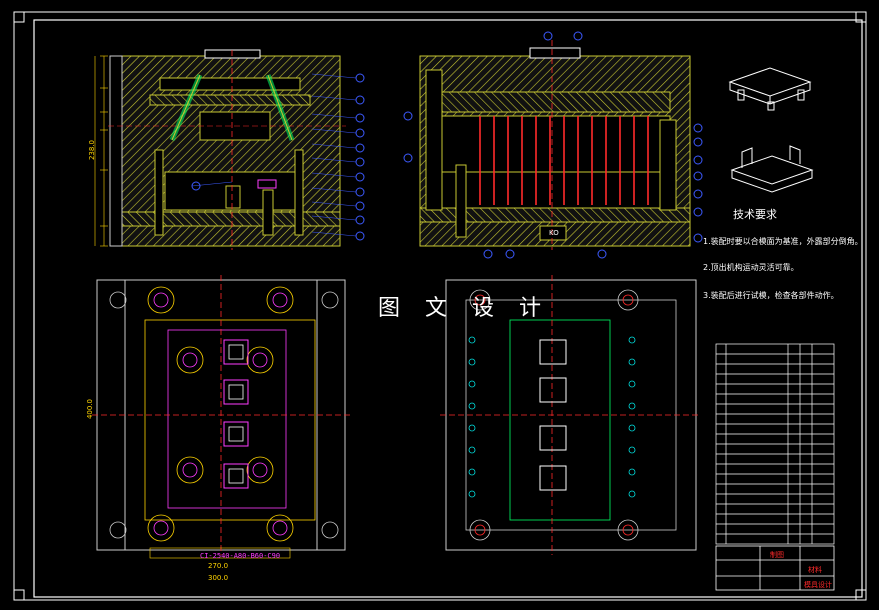 This screenshot has height=610, width=879. What do you see at coordinates (771, 295) in the screenshot?
I see `tech-note-3: 3.装配后进行试模，检查各部件动作。` at bounding box center [771, 295].